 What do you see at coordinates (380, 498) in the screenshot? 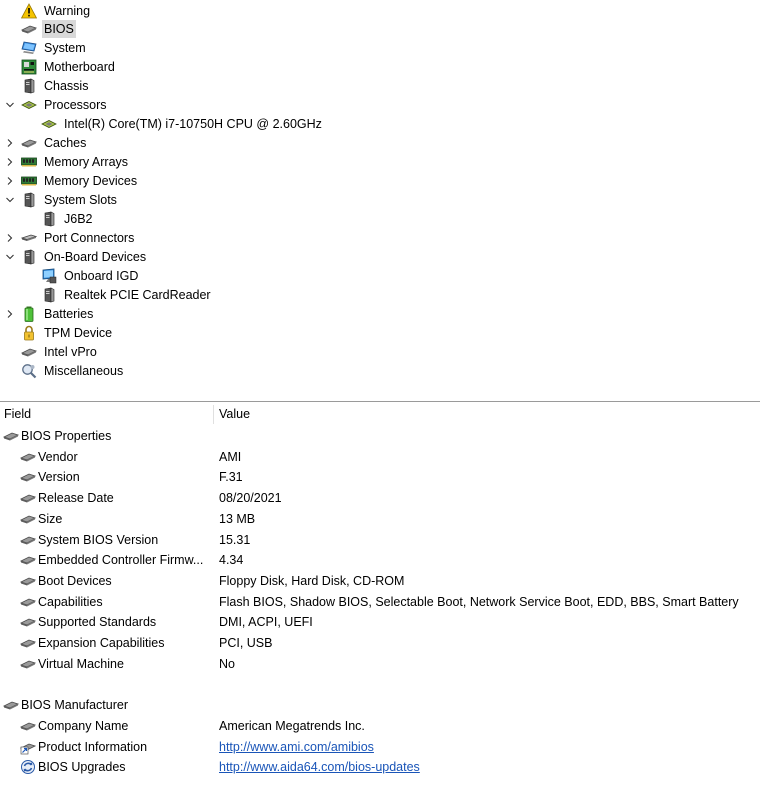
I see `table-row: Release Date 08/20/2021` at bounding box center [380, 498].